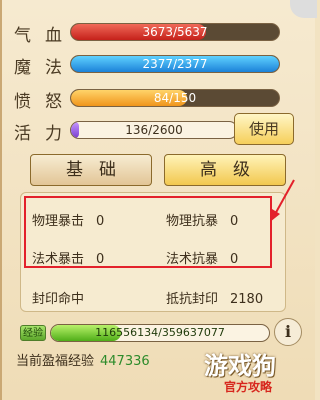 This screenshot has height=400, width=320. I want to click on exp-bar: 116556134/359637077, so click(160, 333).